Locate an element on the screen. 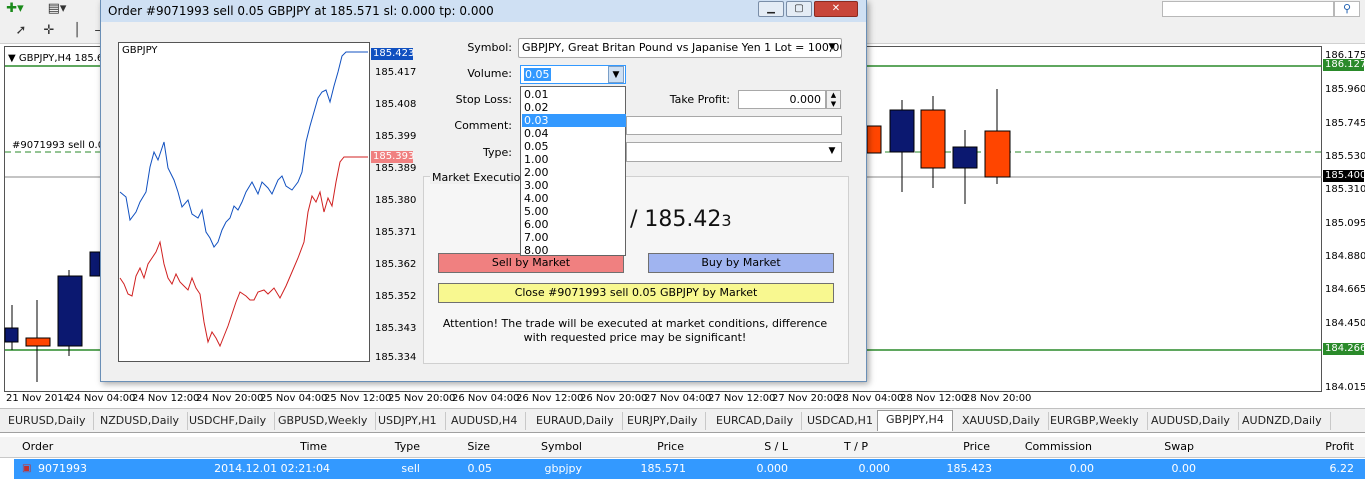 This screenshot has height=480, width=1365. column-price-current: Price is located at coordinates (968, 447).